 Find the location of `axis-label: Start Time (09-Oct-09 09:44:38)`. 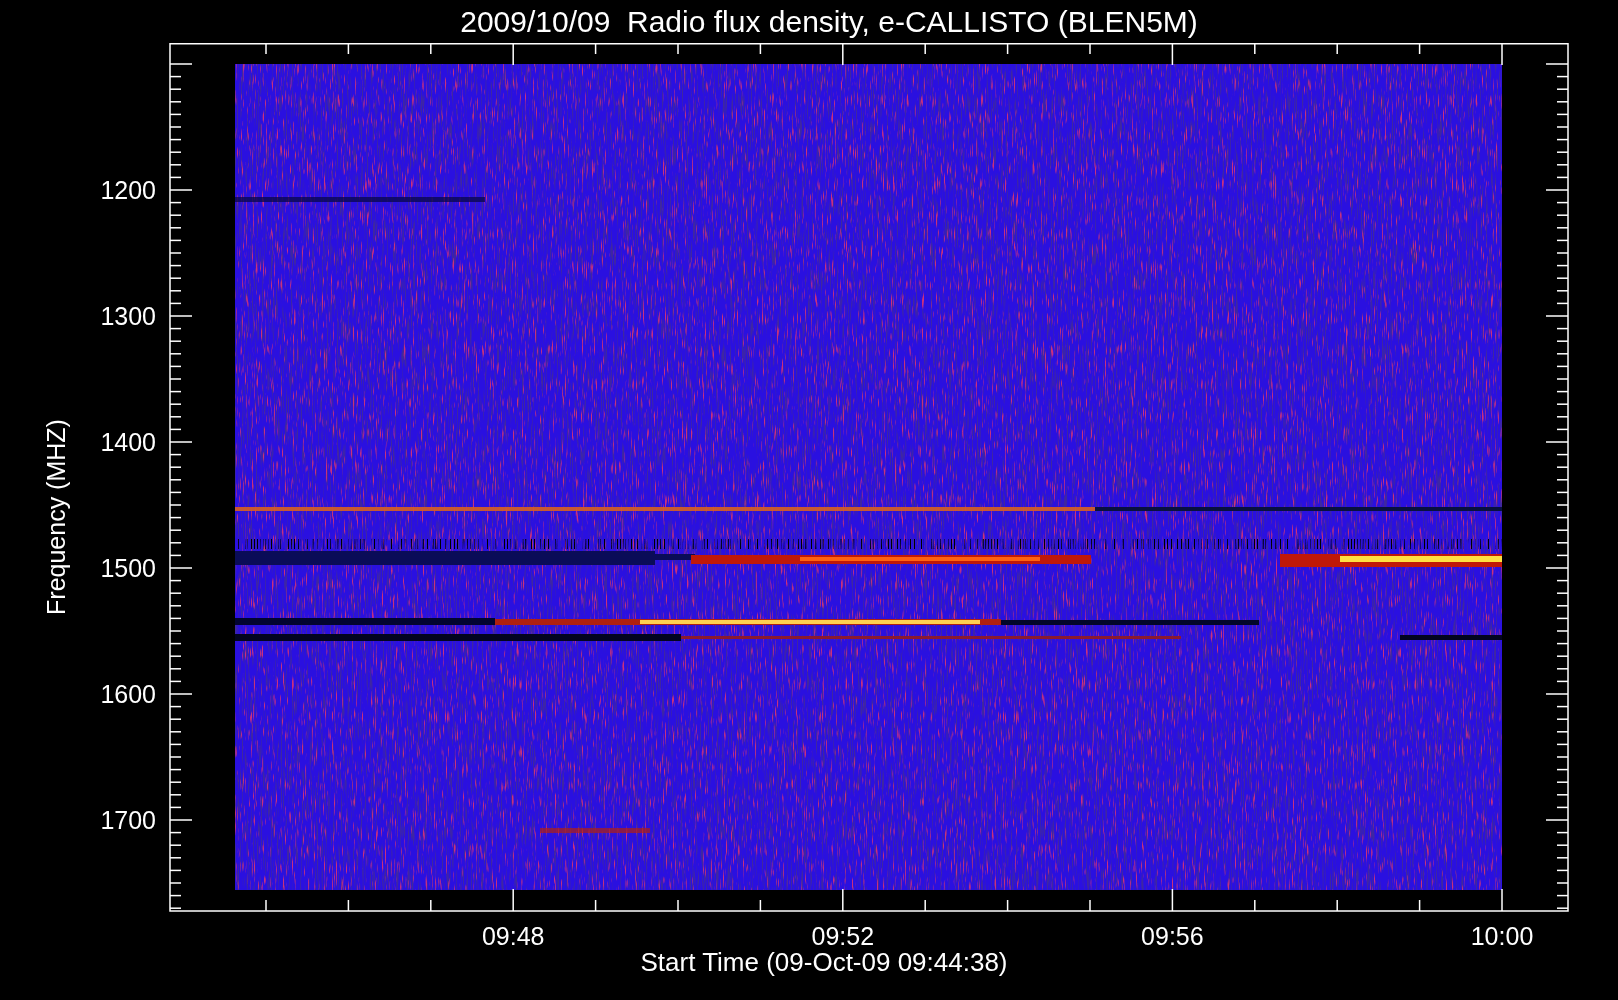

axis-label: Start Time (09-Oct-09 09:44:38) is located at coordinates (823, 962).